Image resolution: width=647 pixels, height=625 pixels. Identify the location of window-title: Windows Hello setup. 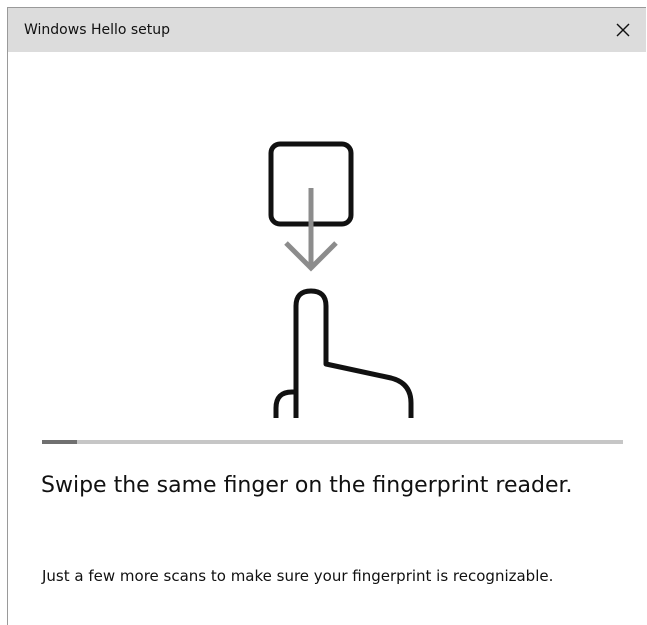
(97, 30).